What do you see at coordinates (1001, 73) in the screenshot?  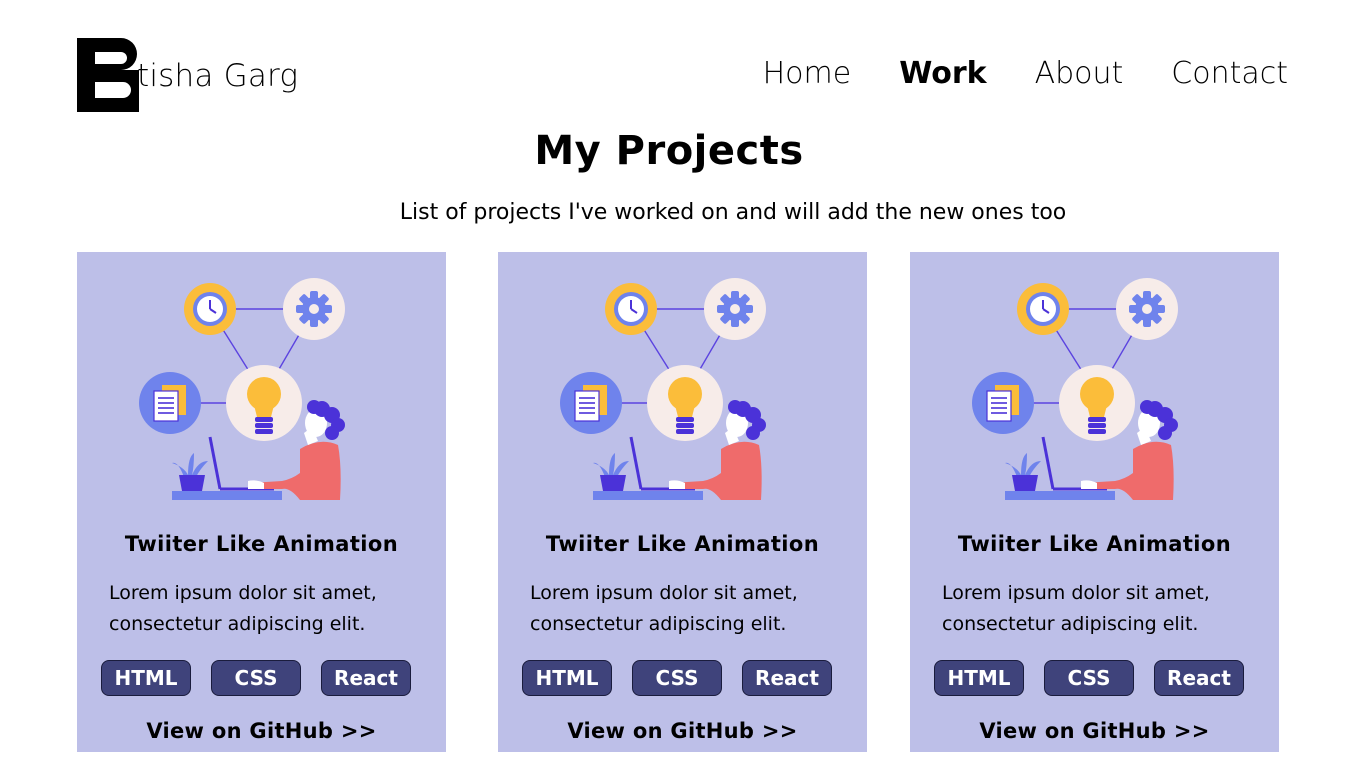 I see `main-nav: Home Work About Contact` at bounding box center [1001, 73].